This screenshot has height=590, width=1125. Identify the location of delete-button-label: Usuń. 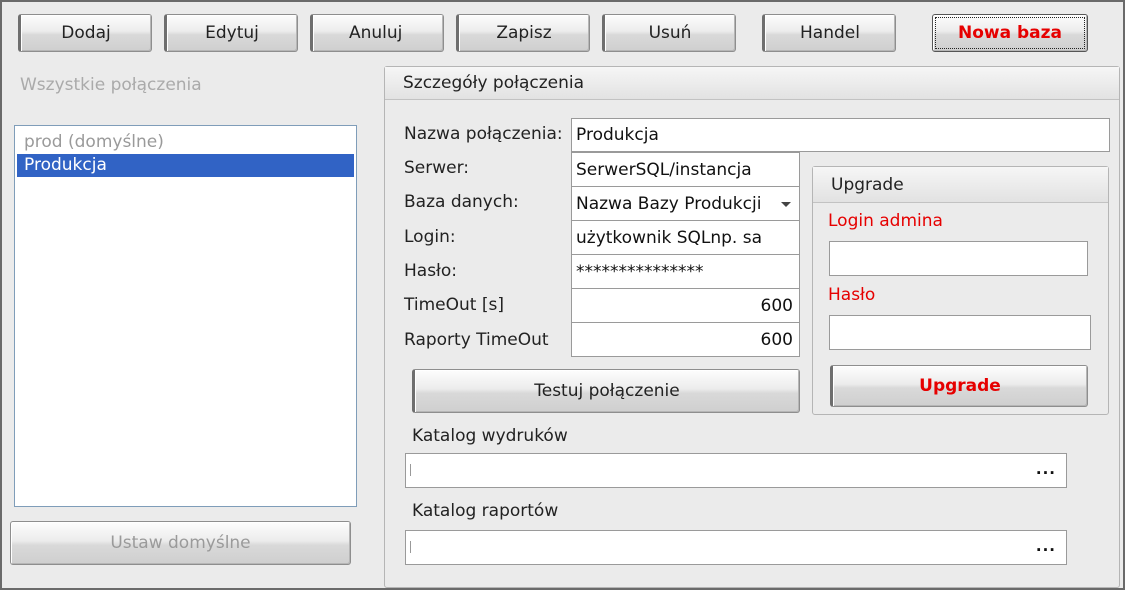
(670, 33).